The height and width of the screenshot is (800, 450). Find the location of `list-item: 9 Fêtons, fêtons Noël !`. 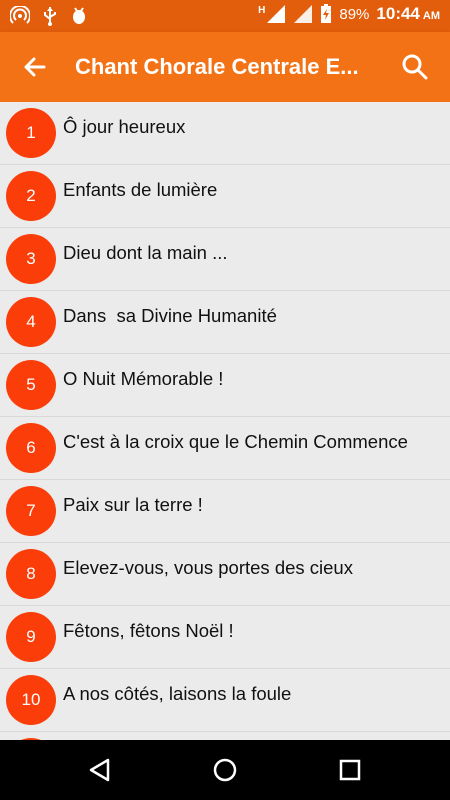

list-item: 9 Fêtons, fêtons Noël ! is located at coordinates (225, 637).